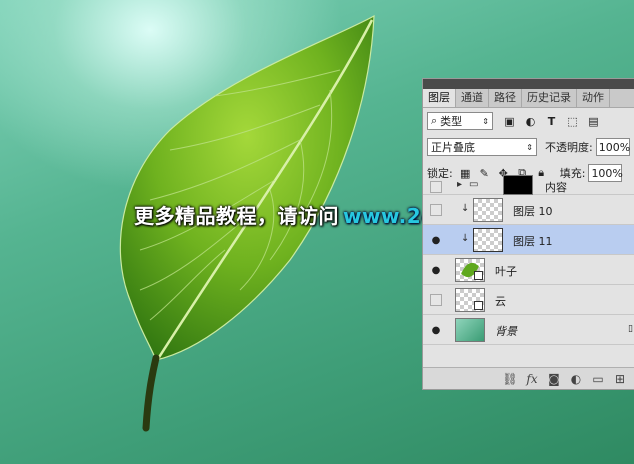 This screenshot has height=464, width=634. I want to click on filter-row: ⌕ 类型 ⇕ ▣ ◐ T ⬚ ▤, so click(528, 121).